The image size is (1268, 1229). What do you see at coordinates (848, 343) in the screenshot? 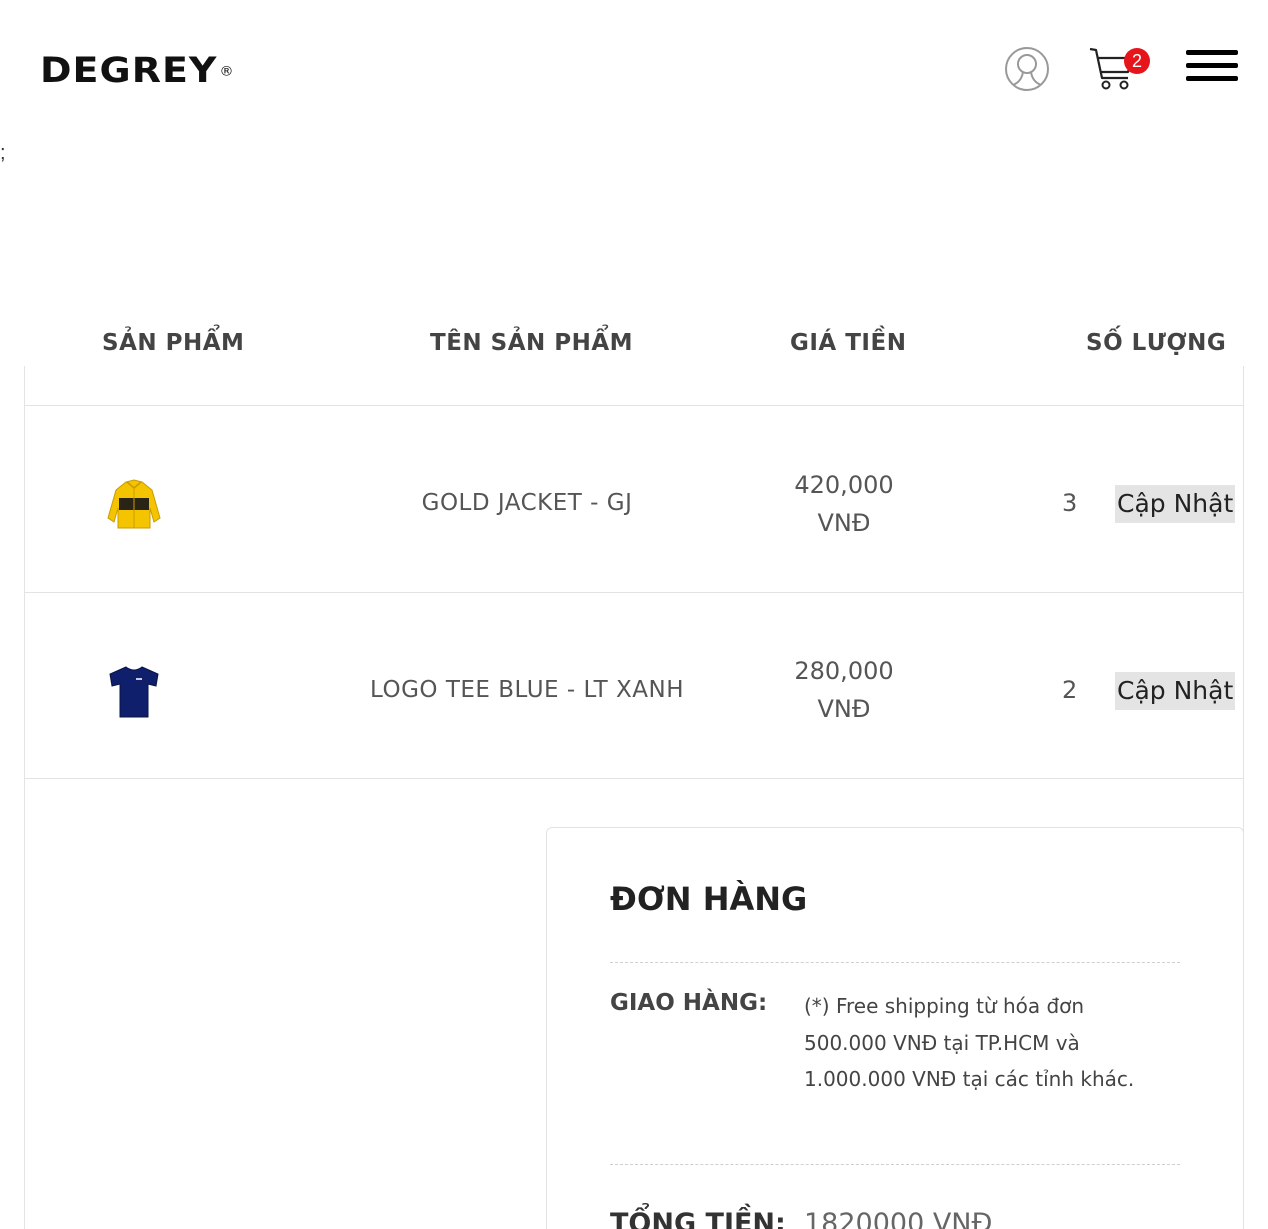
I see `column-header-price: GIÁ TIỀN` at bounding box center [848, 343].